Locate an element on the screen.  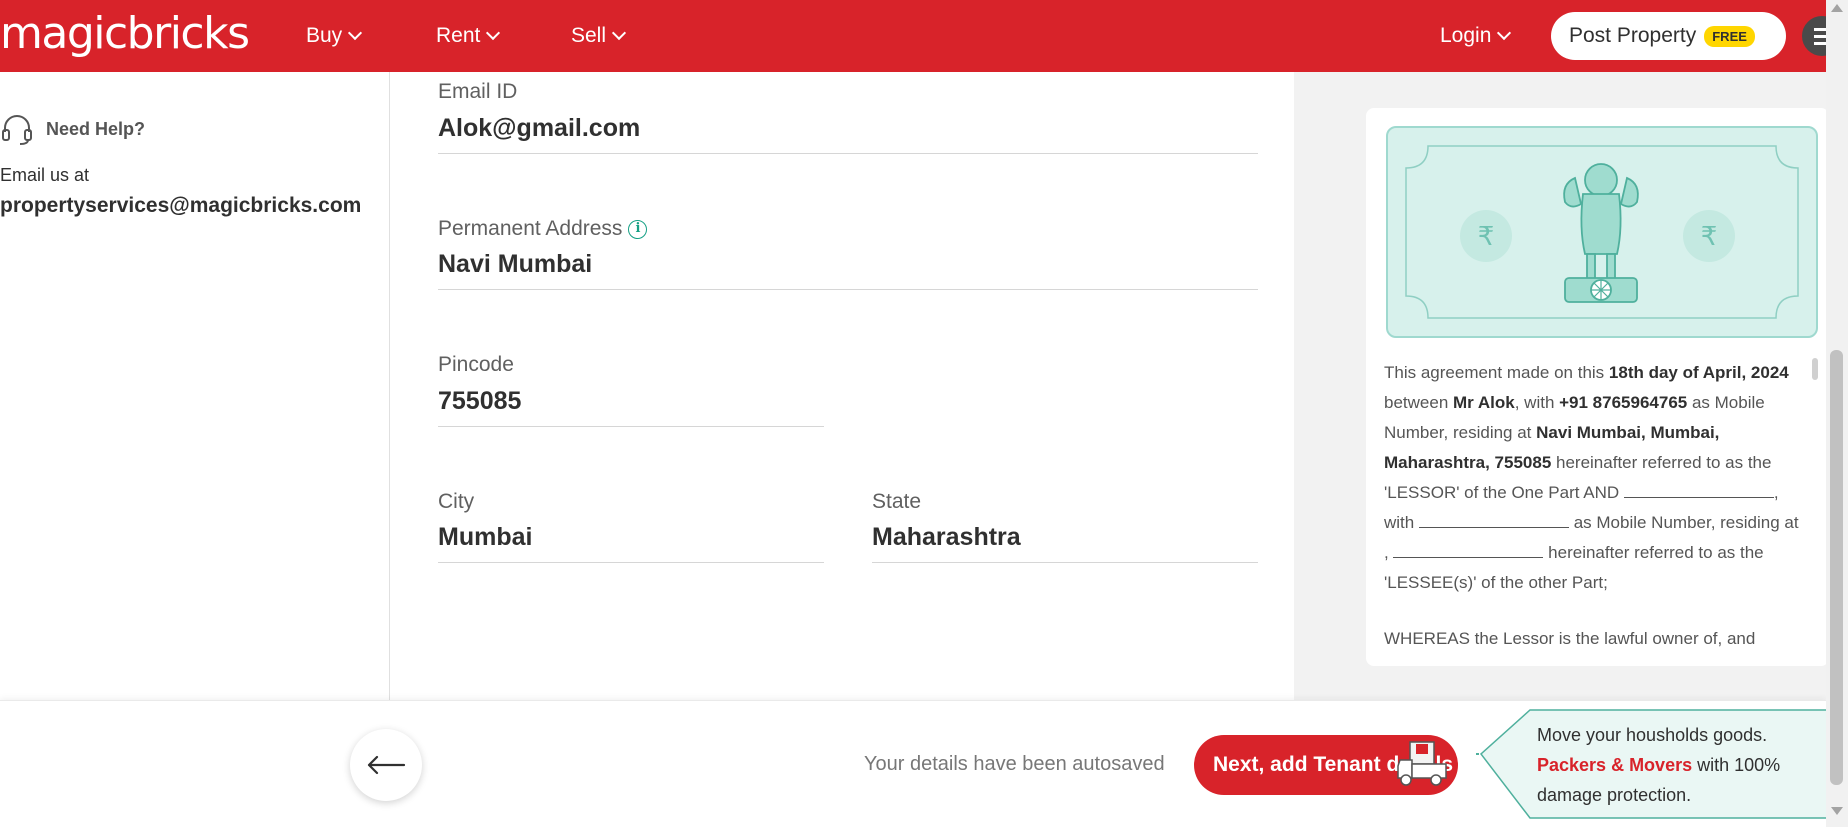
back-button is located at coordinates (386, 765).